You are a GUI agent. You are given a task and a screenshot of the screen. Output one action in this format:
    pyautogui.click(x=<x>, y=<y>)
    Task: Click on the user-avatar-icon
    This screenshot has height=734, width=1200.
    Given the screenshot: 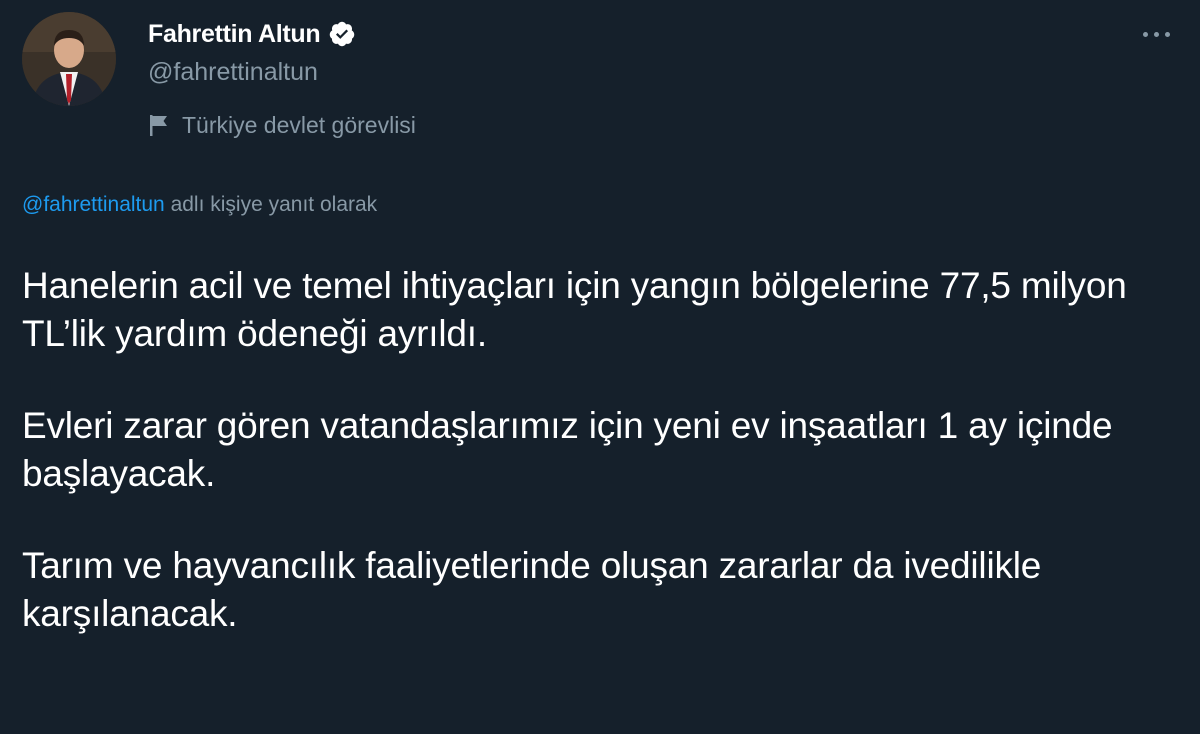 What is the action you would take?
    pyautogui.click(x=69, y=59)
    